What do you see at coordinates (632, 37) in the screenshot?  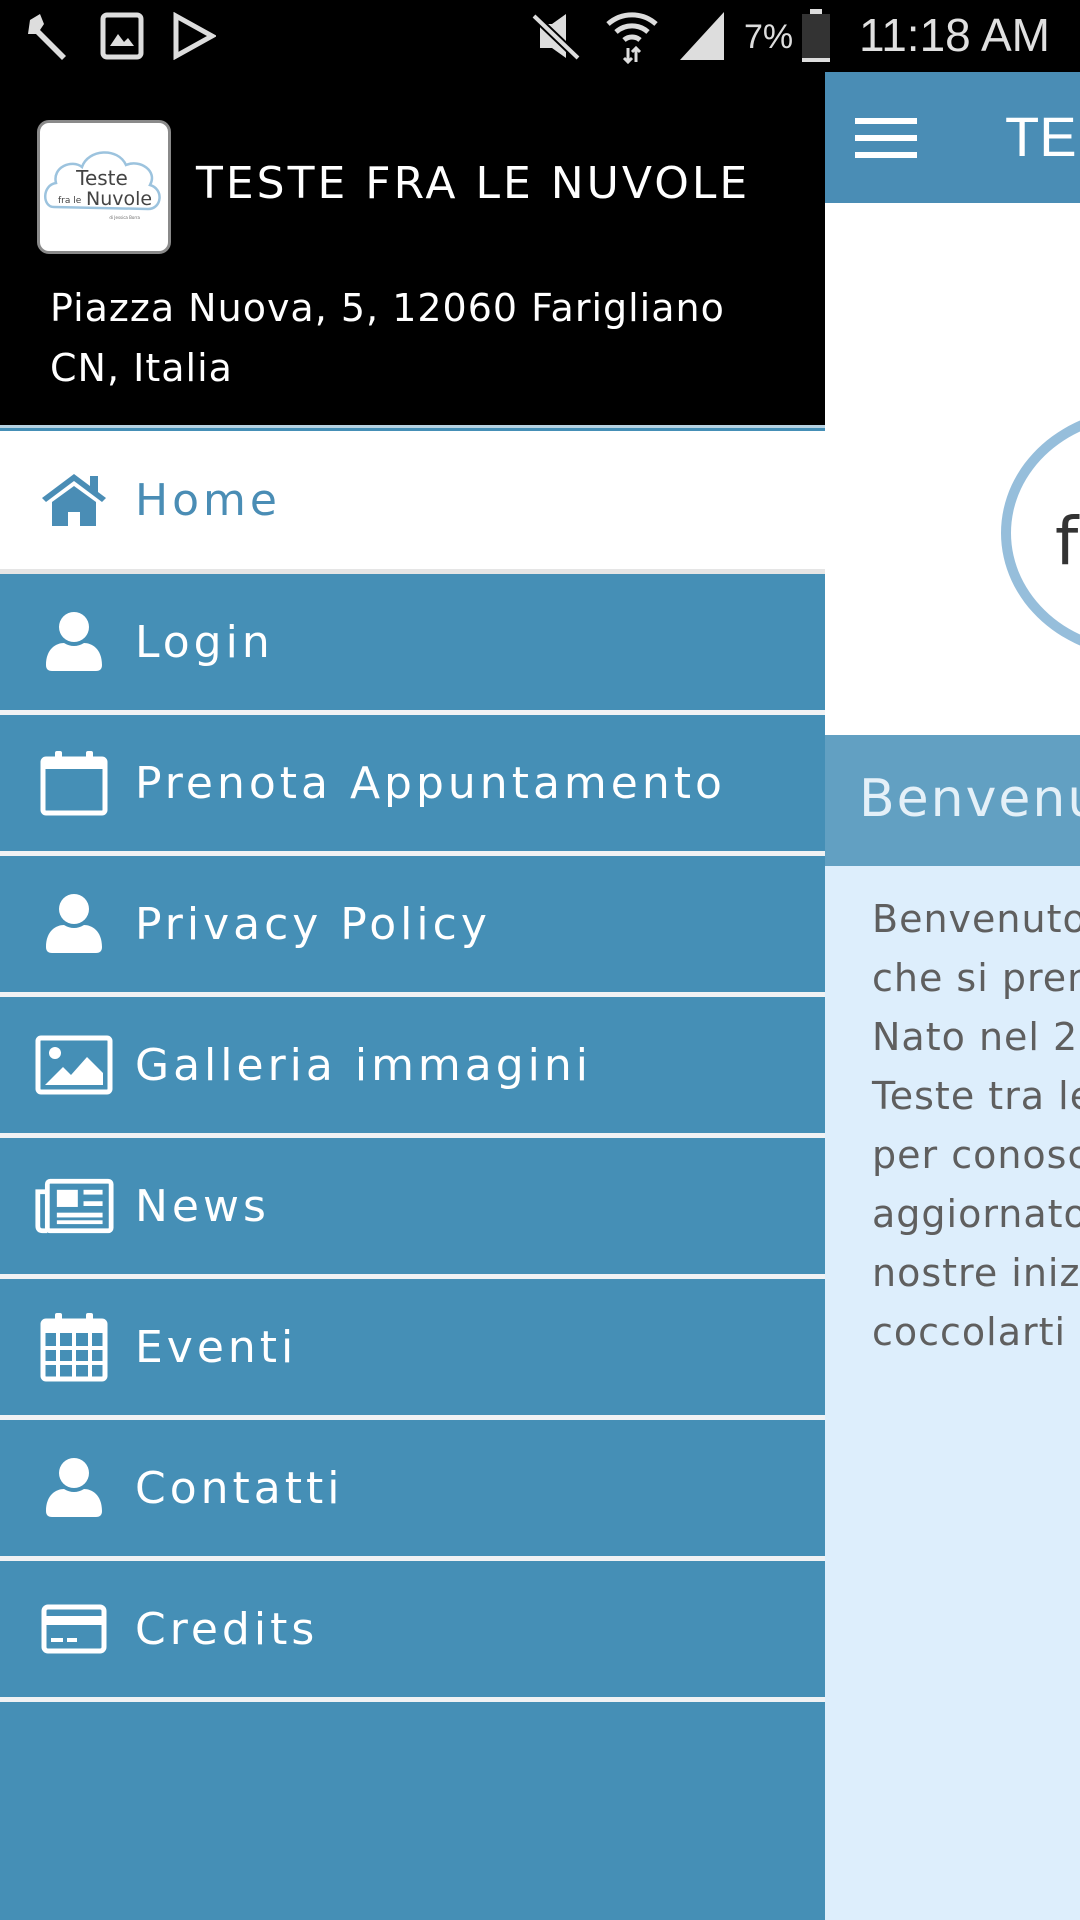 I see `wifi-icon` at bounding box center [632, 37].